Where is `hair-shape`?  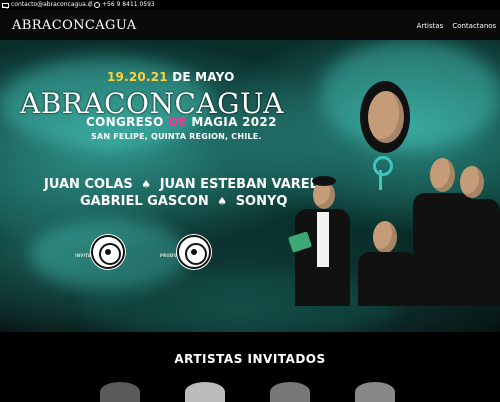
hair-shape is located at coordinates (324, 181).